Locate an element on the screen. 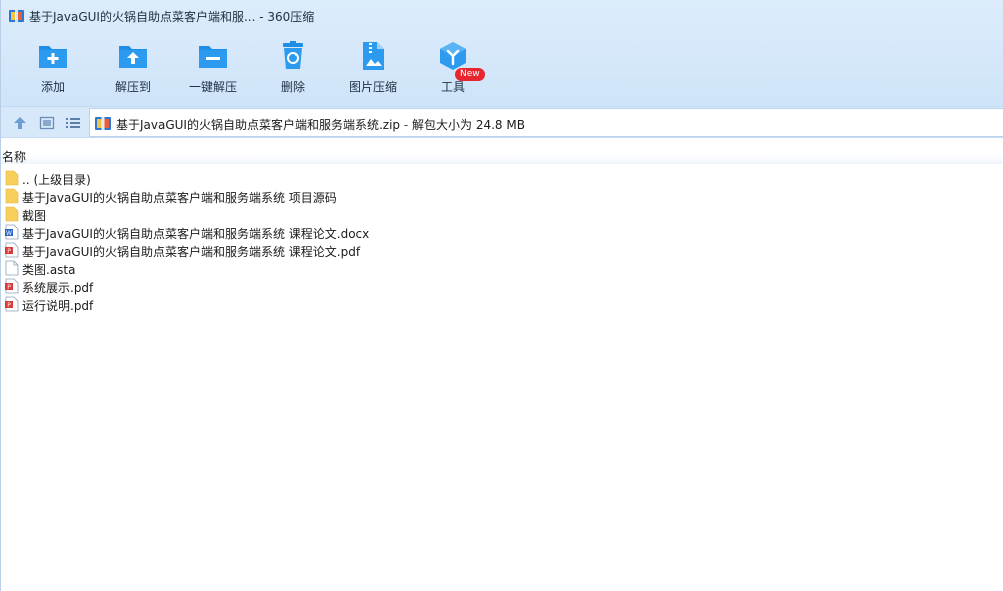 The image size is (1003, 591). list-item: P 系统展示.pdf is located at coordinates (502, 286).